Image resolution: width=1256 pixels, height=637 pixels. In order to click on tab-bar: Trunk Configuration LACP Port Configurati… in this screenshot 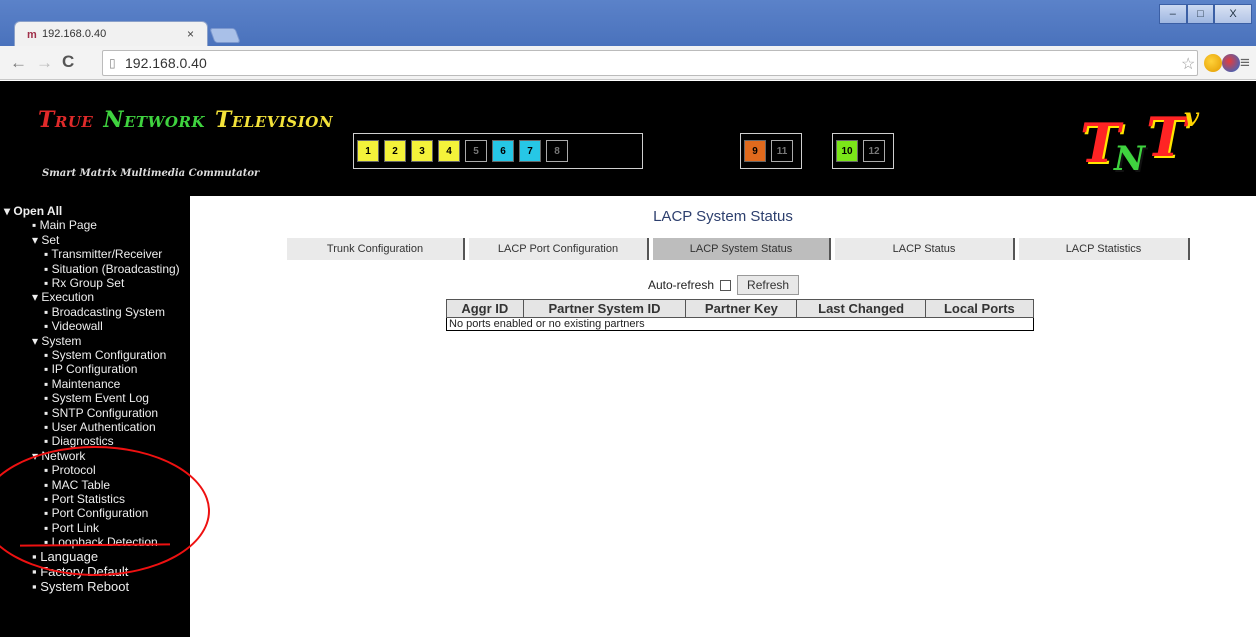, I will do `click(738, 249)`.